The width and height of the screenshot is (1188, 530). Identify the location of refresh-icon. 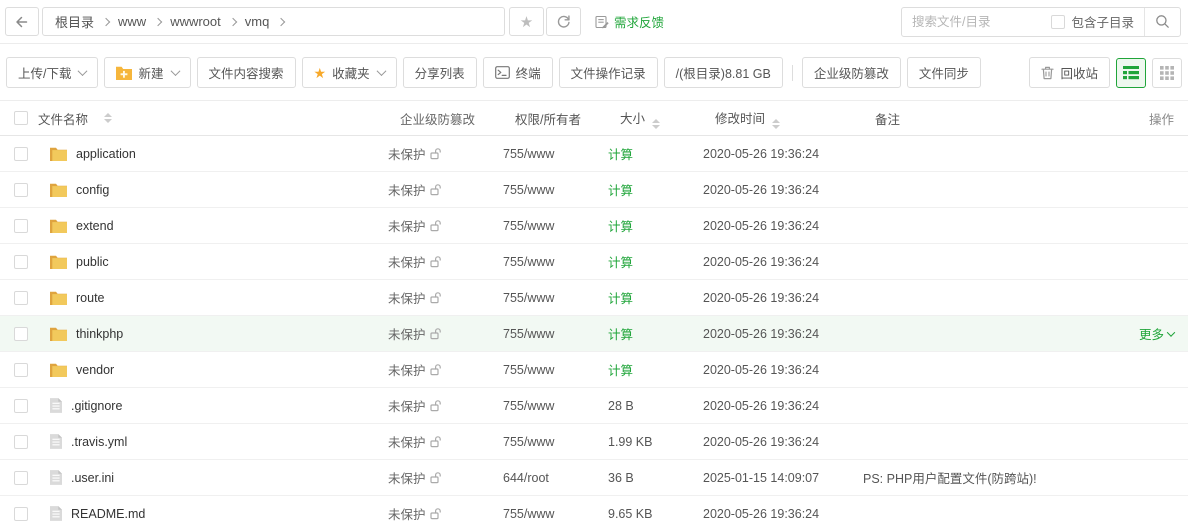
(563, 21).